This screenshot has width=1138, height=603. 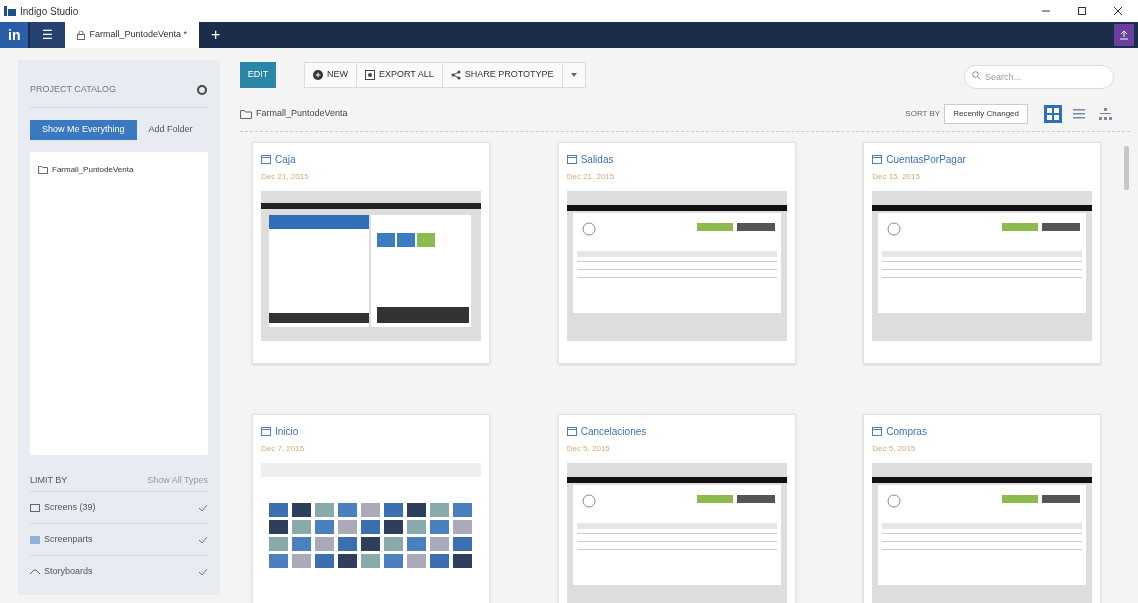 I want to click on lock-icon, so click(x=81, y=35).